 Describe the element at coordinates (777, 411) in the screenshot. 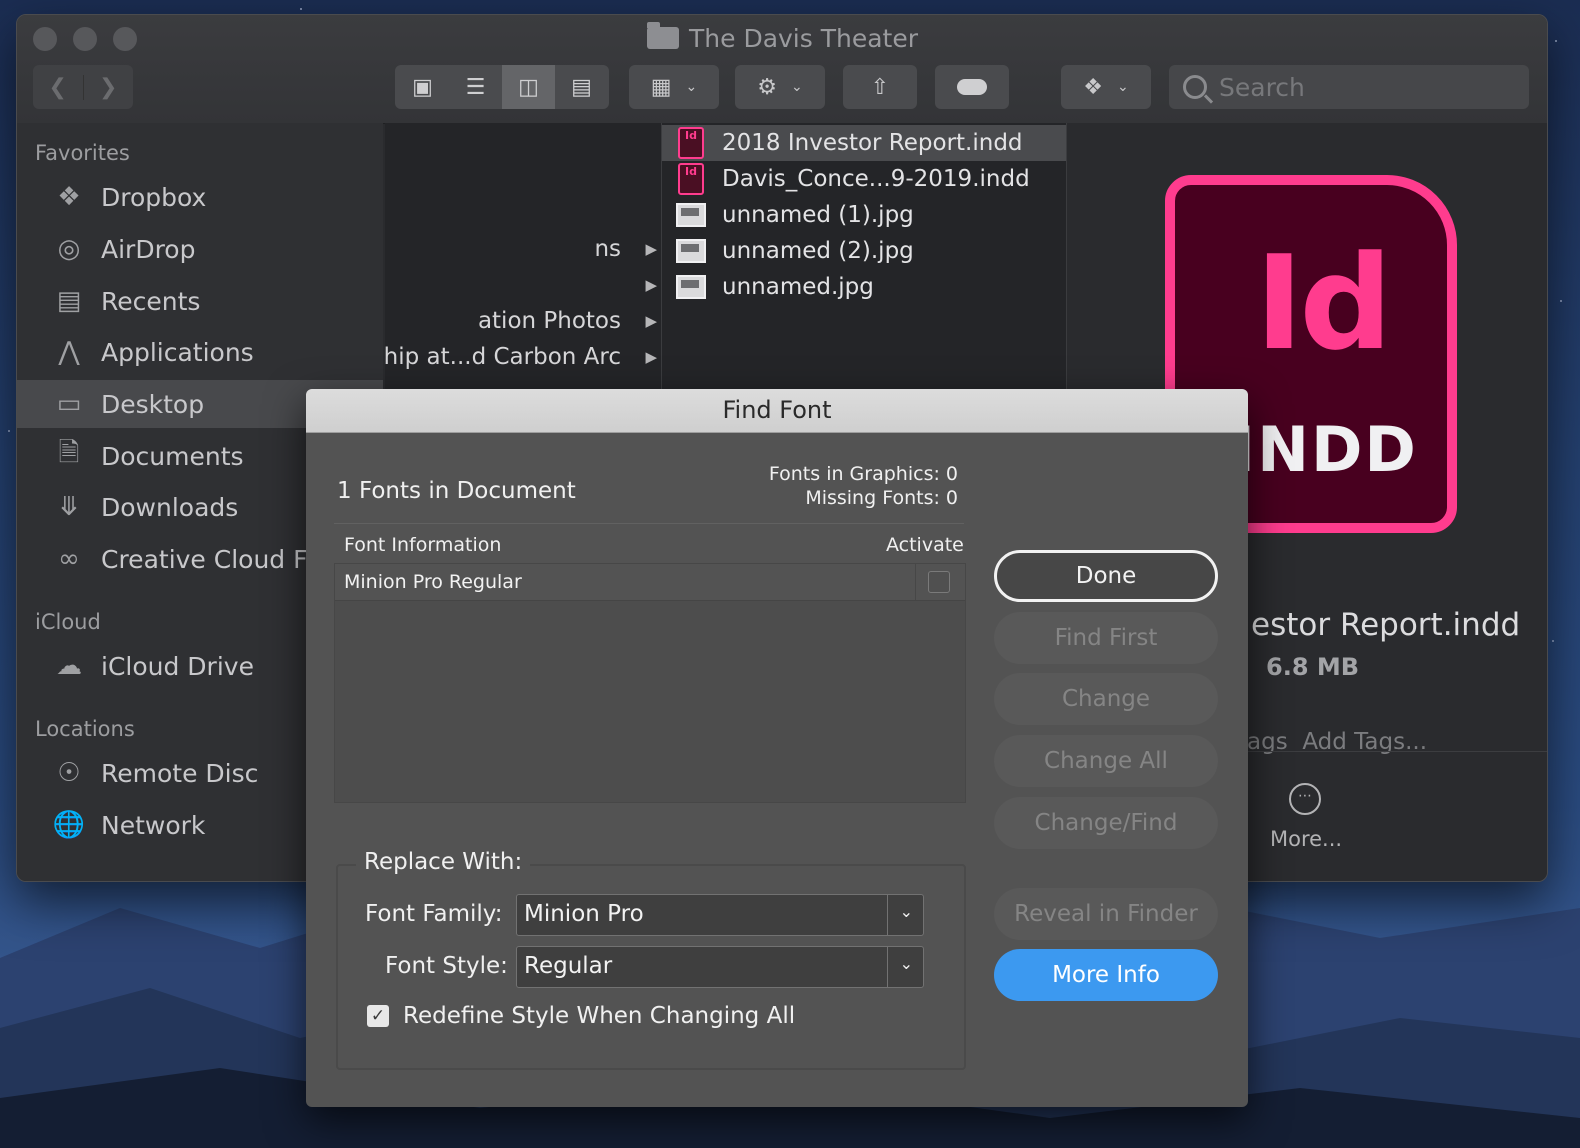

I see `dialog-title: Find Font` at that location.